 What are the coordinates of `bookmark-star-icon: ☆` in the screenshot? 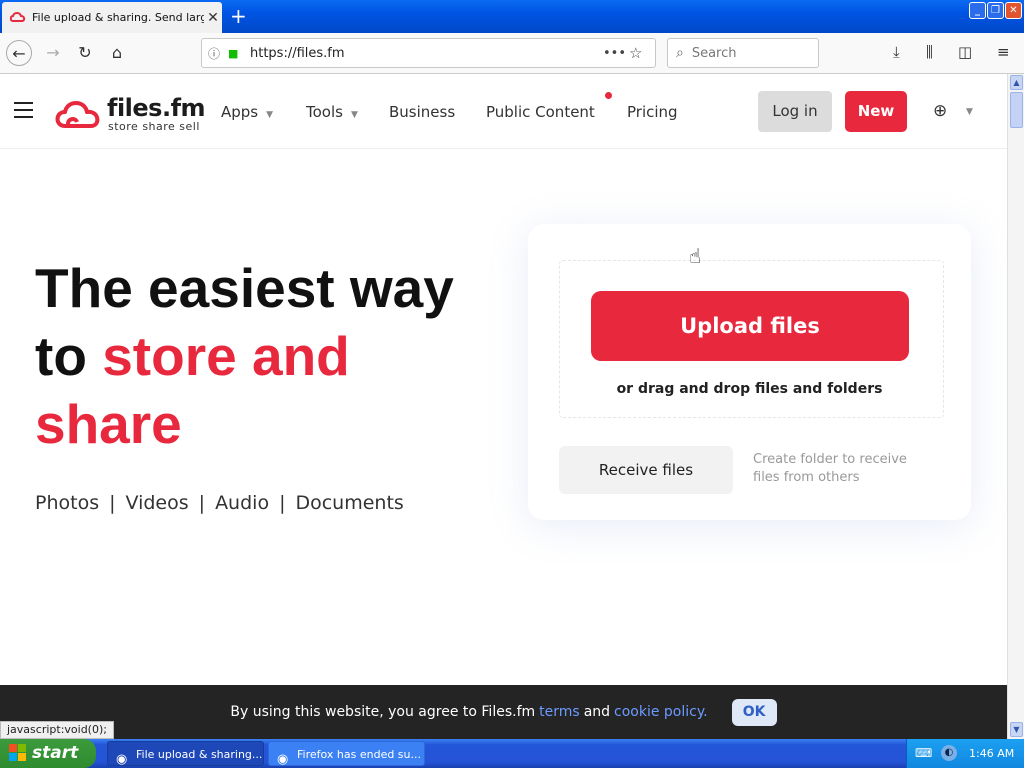 It's located at (642, 53).